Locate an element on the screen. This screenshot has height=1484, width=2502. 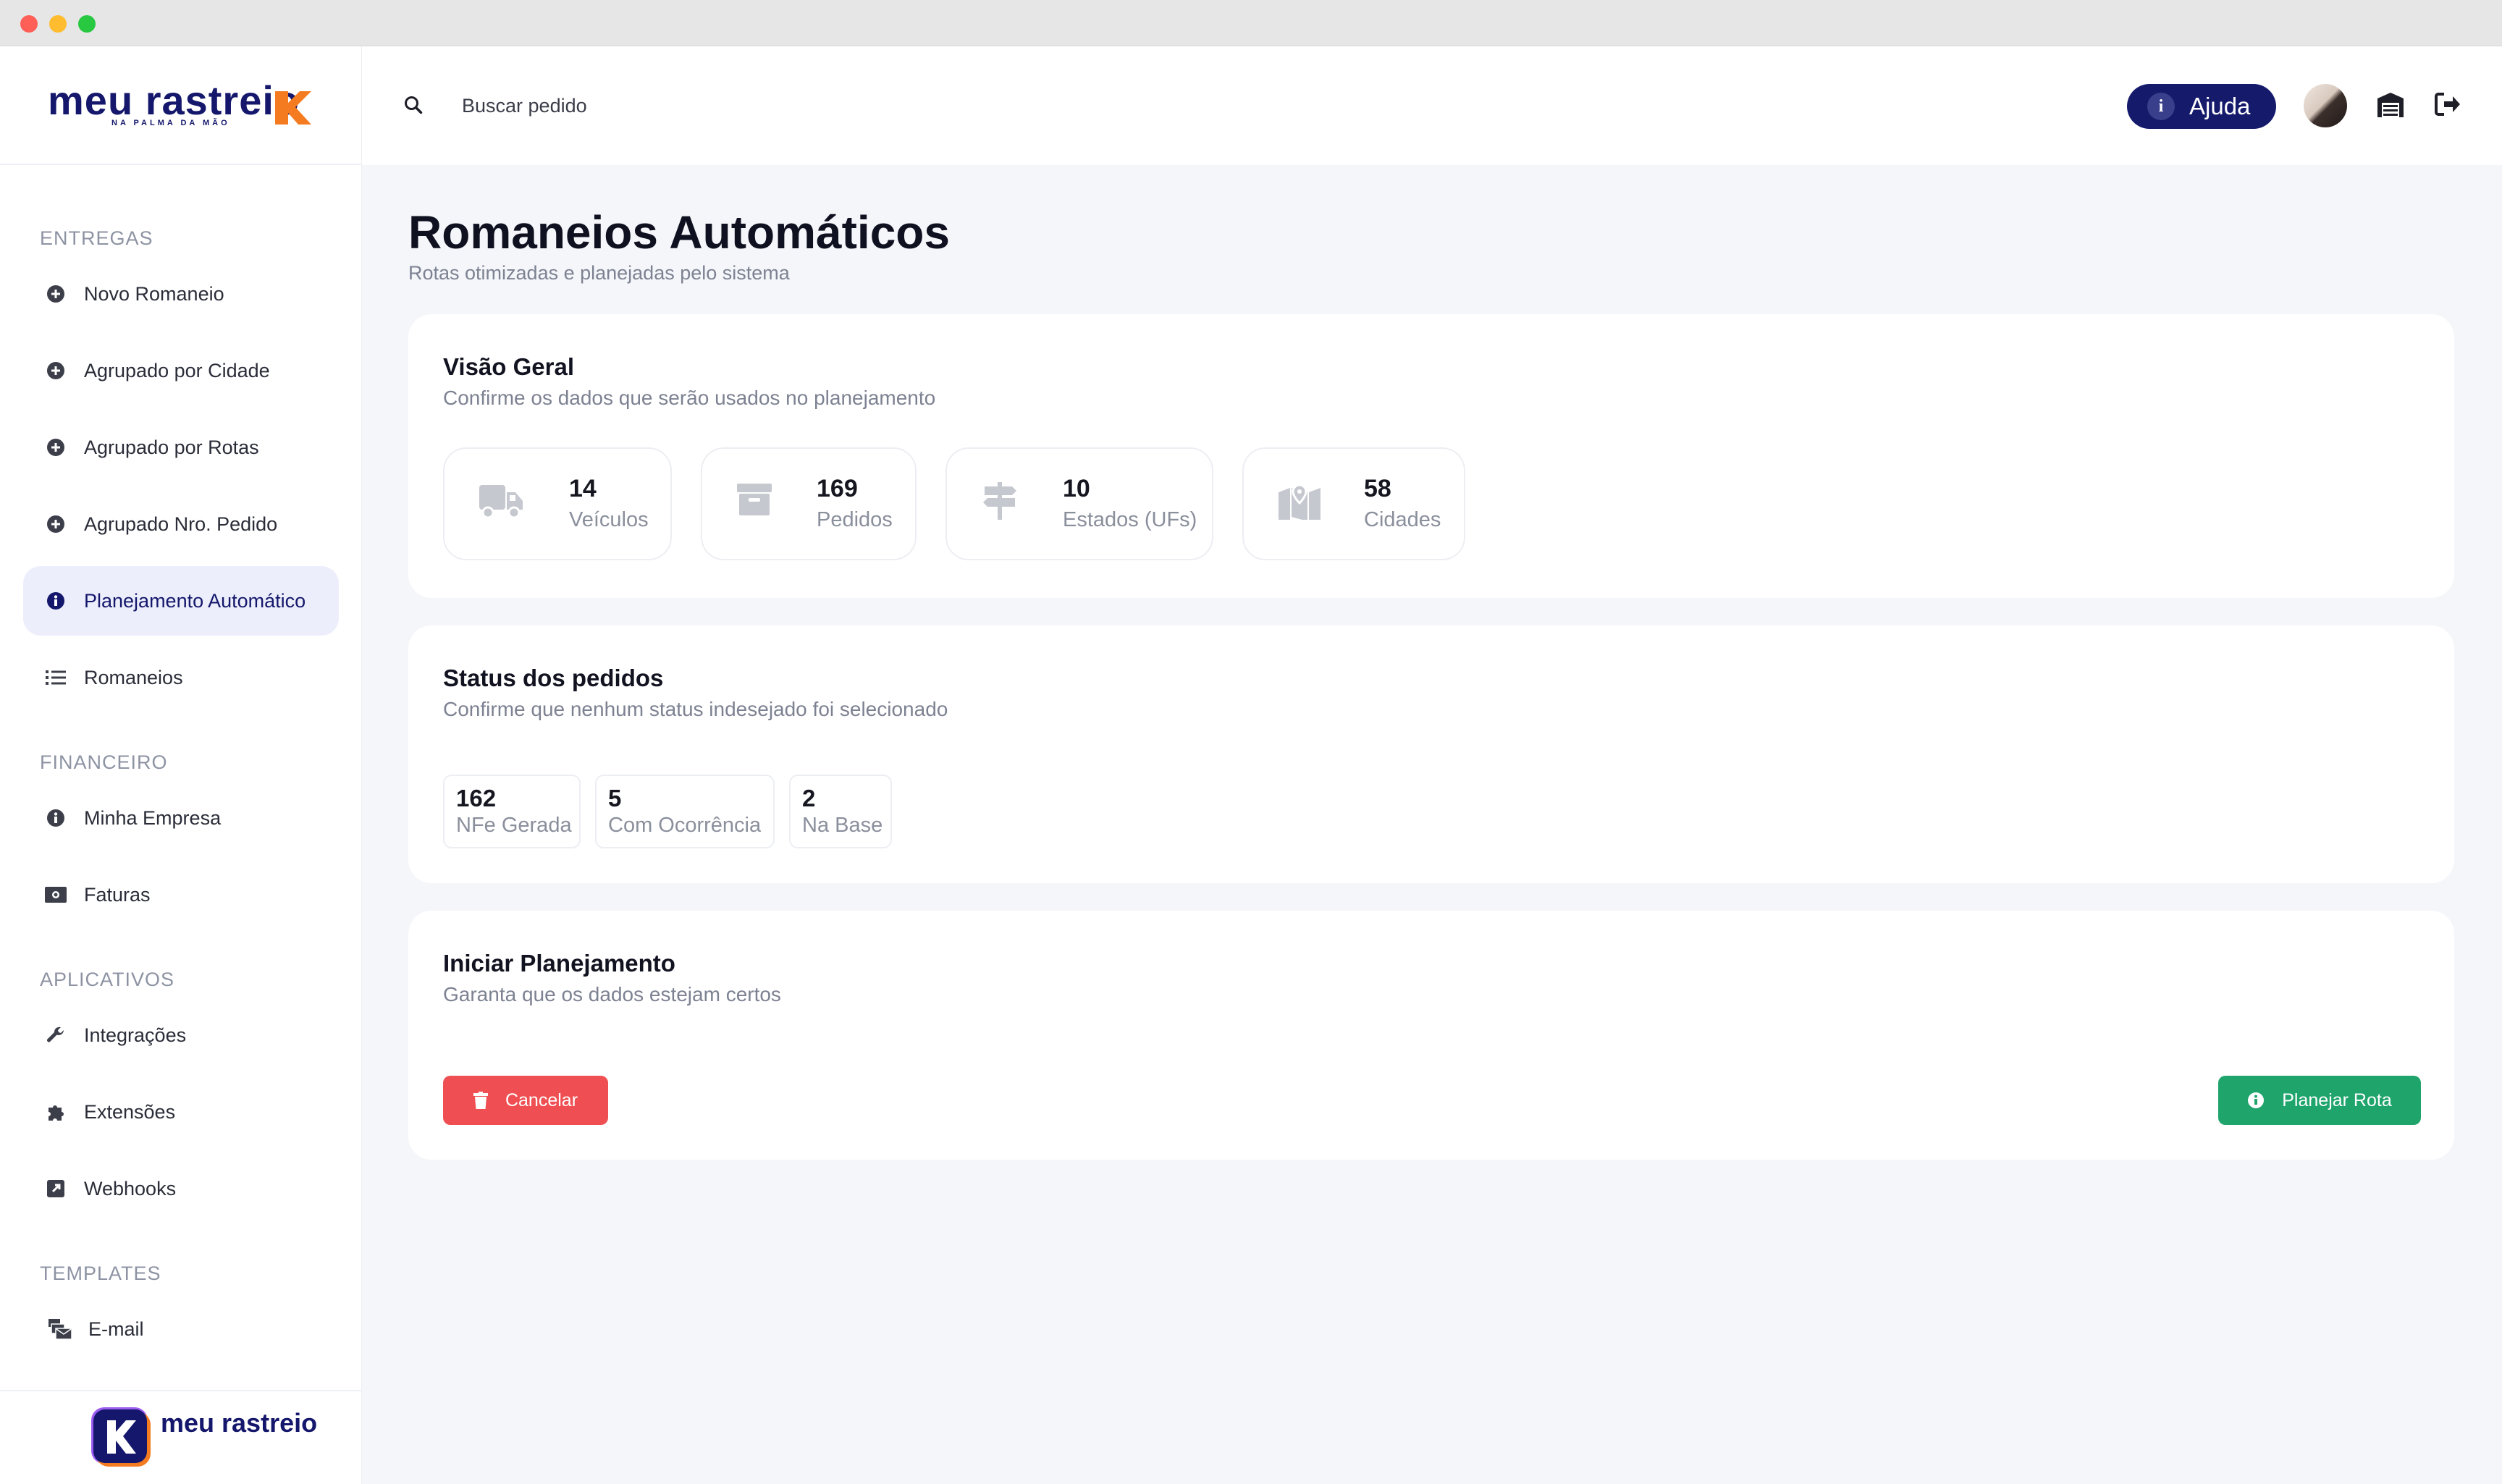
help-button: i Ajuda is located at coordinates (2201, 106).